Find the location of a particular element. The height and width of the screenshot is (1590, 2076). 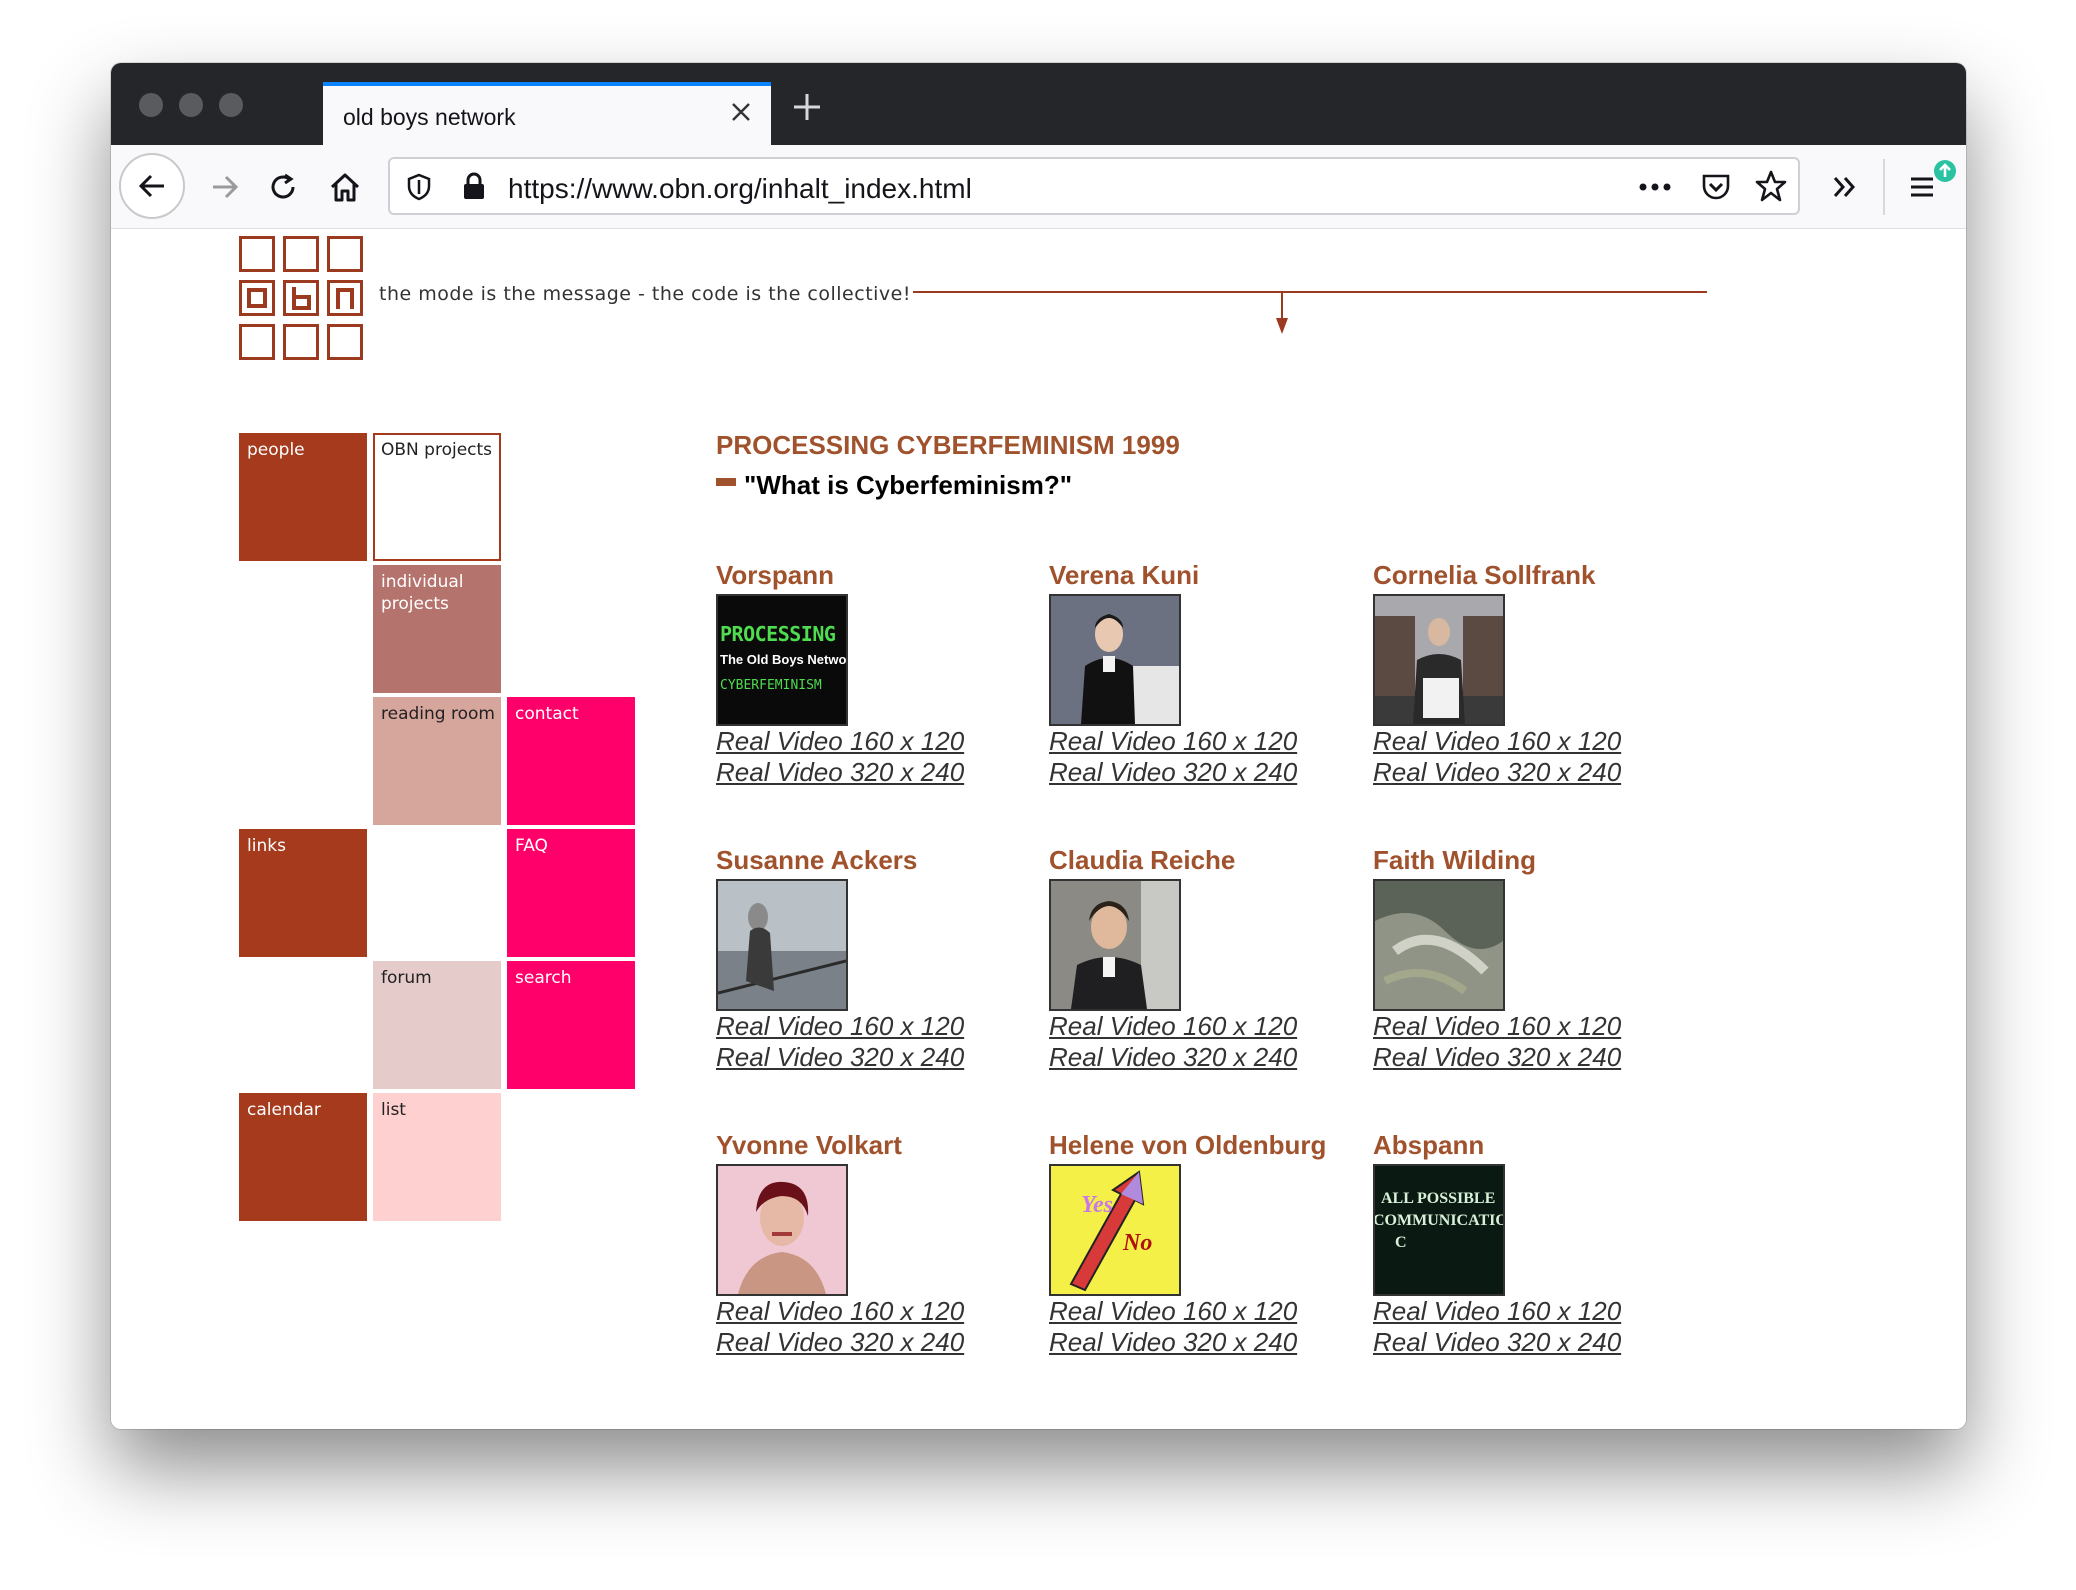

menu-label: search is located at coordinates (543, 978).